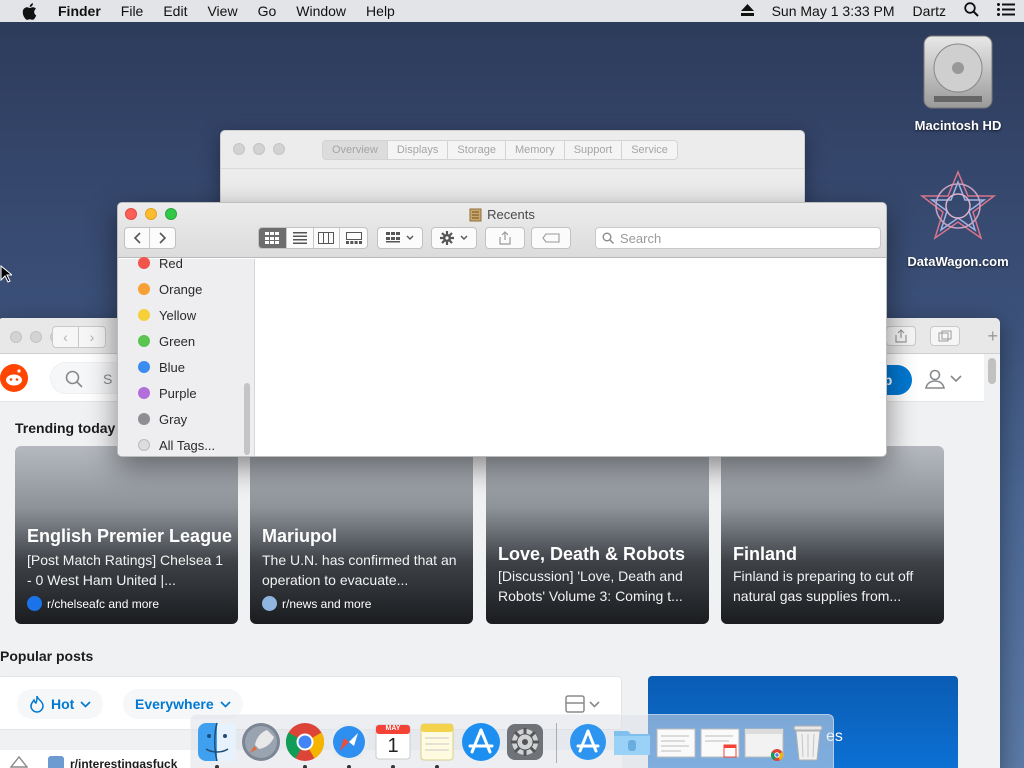 The height and width of the screenshot is (768, 1024). What do you see at coordinates (273, 238) in the screenshot?
I see `icon-view-icon` at bounding box center [273, 238].